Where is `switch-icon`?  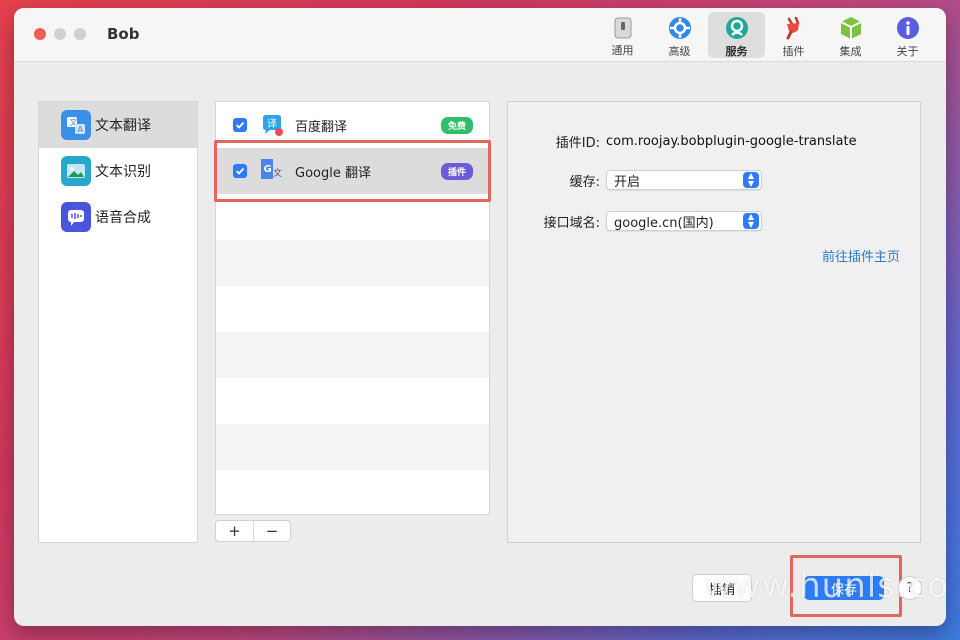
switch-icon is located at coordinates (623, 27).